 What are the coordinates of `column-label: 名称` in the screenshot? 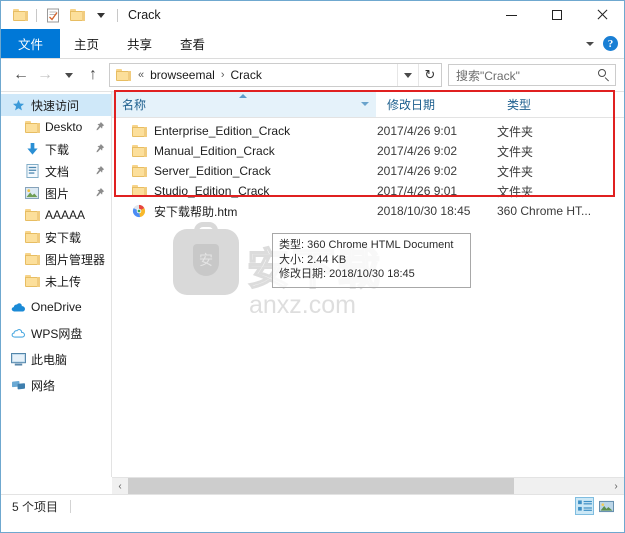 It's located at (134, 105).